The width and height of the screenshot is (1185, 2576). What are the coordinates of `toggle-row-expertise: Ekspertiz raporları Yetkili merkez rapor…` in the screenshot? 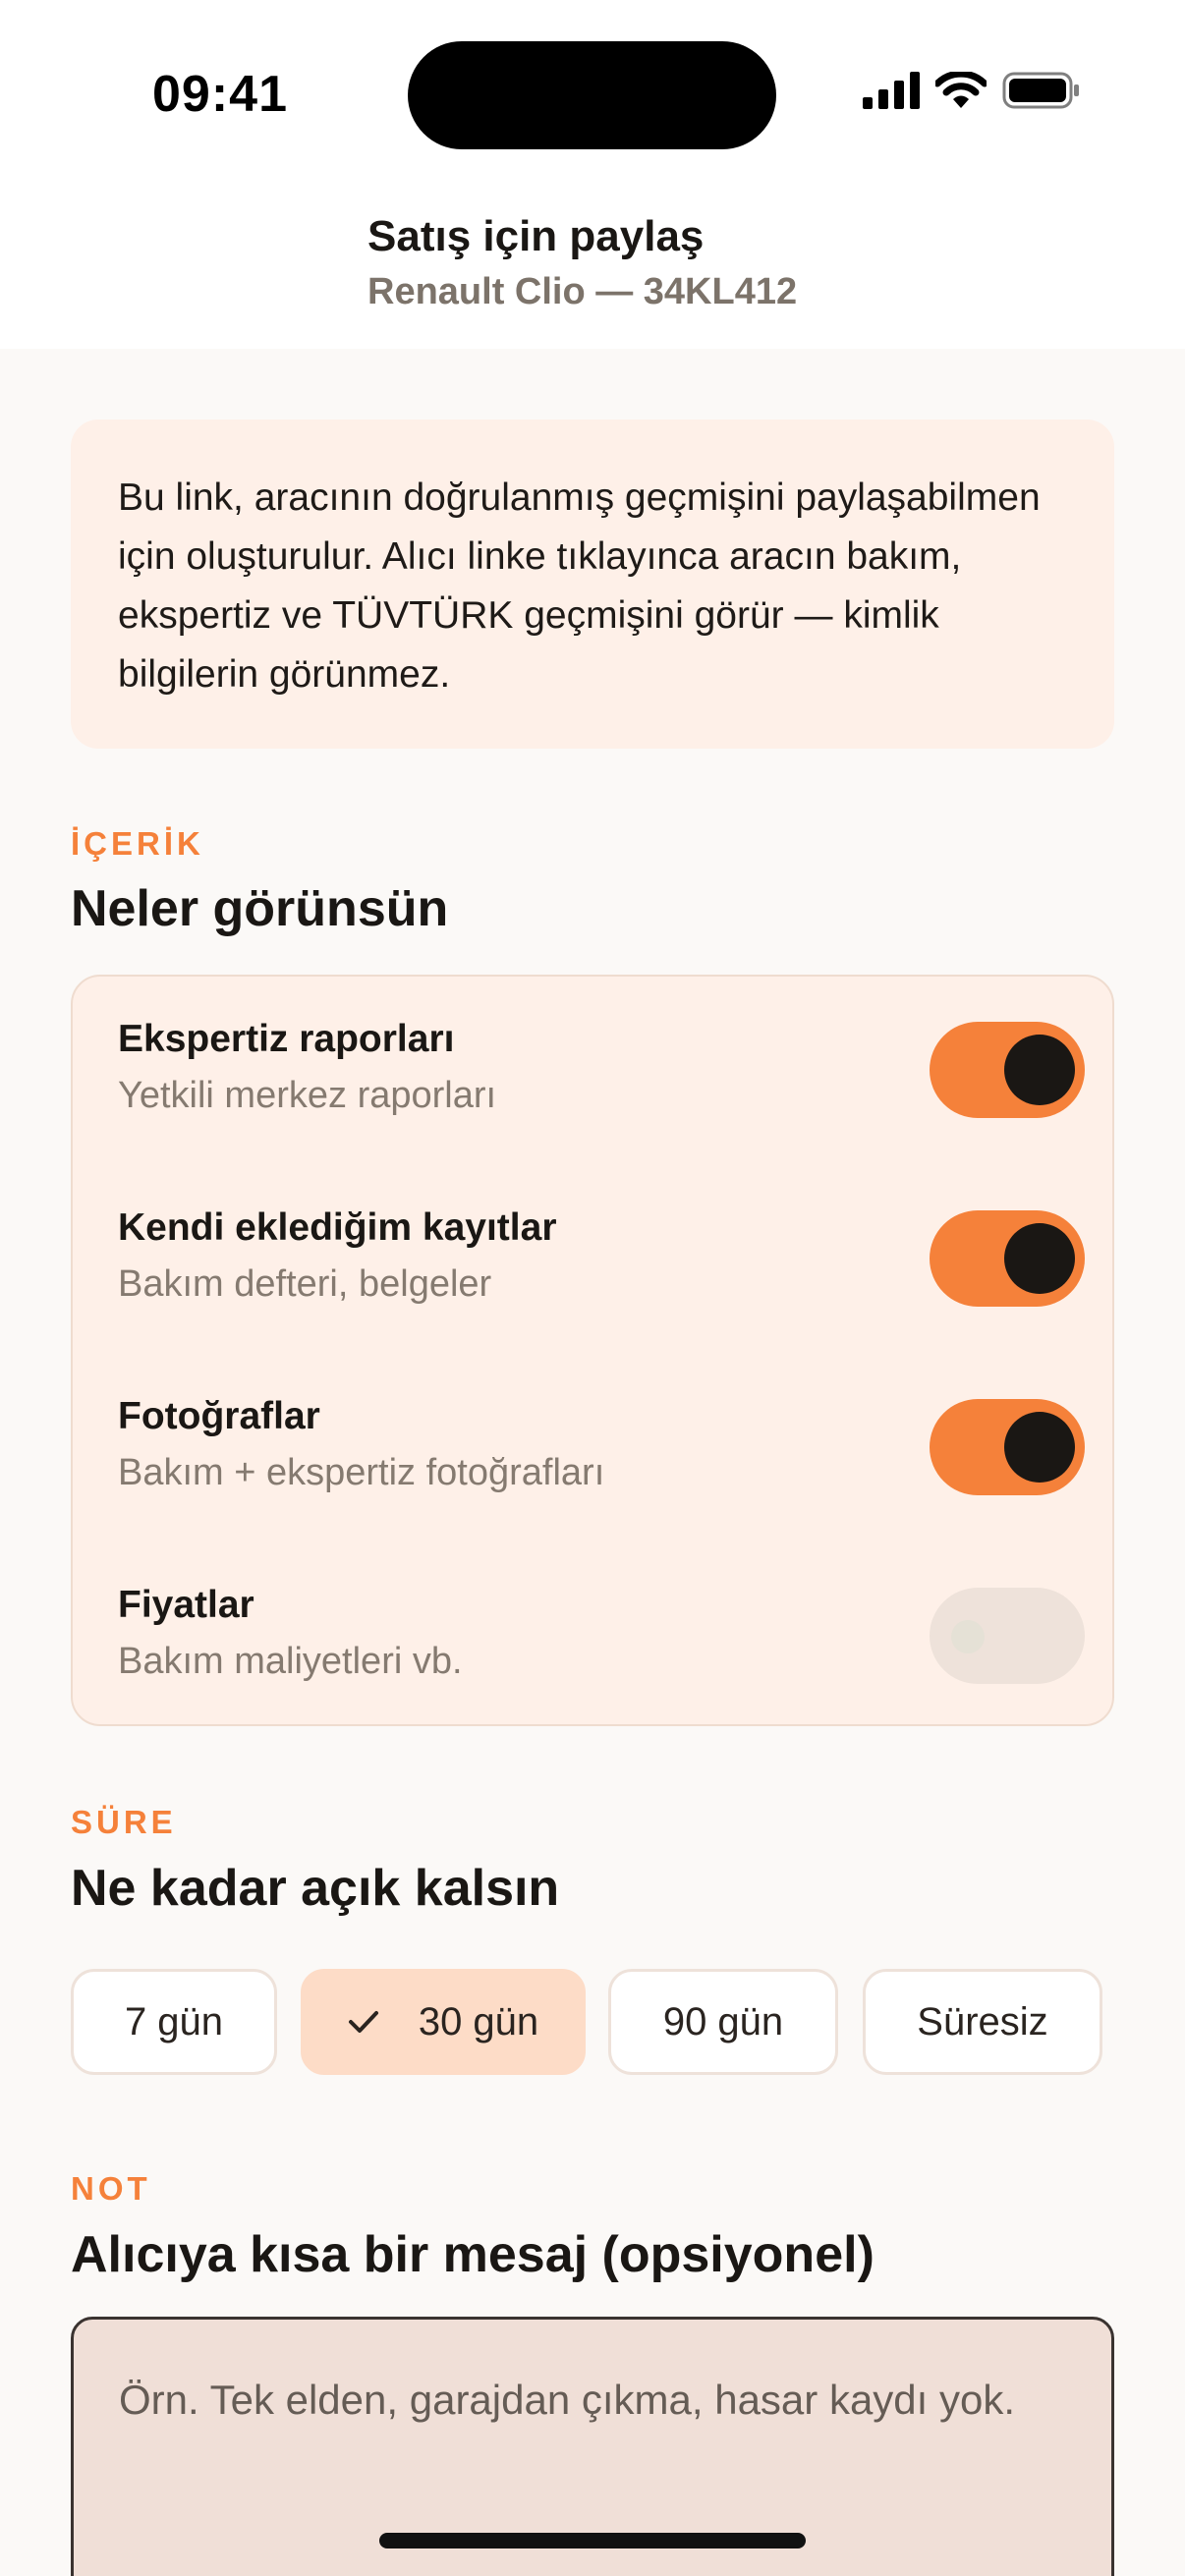 It's located at (602, 1077).